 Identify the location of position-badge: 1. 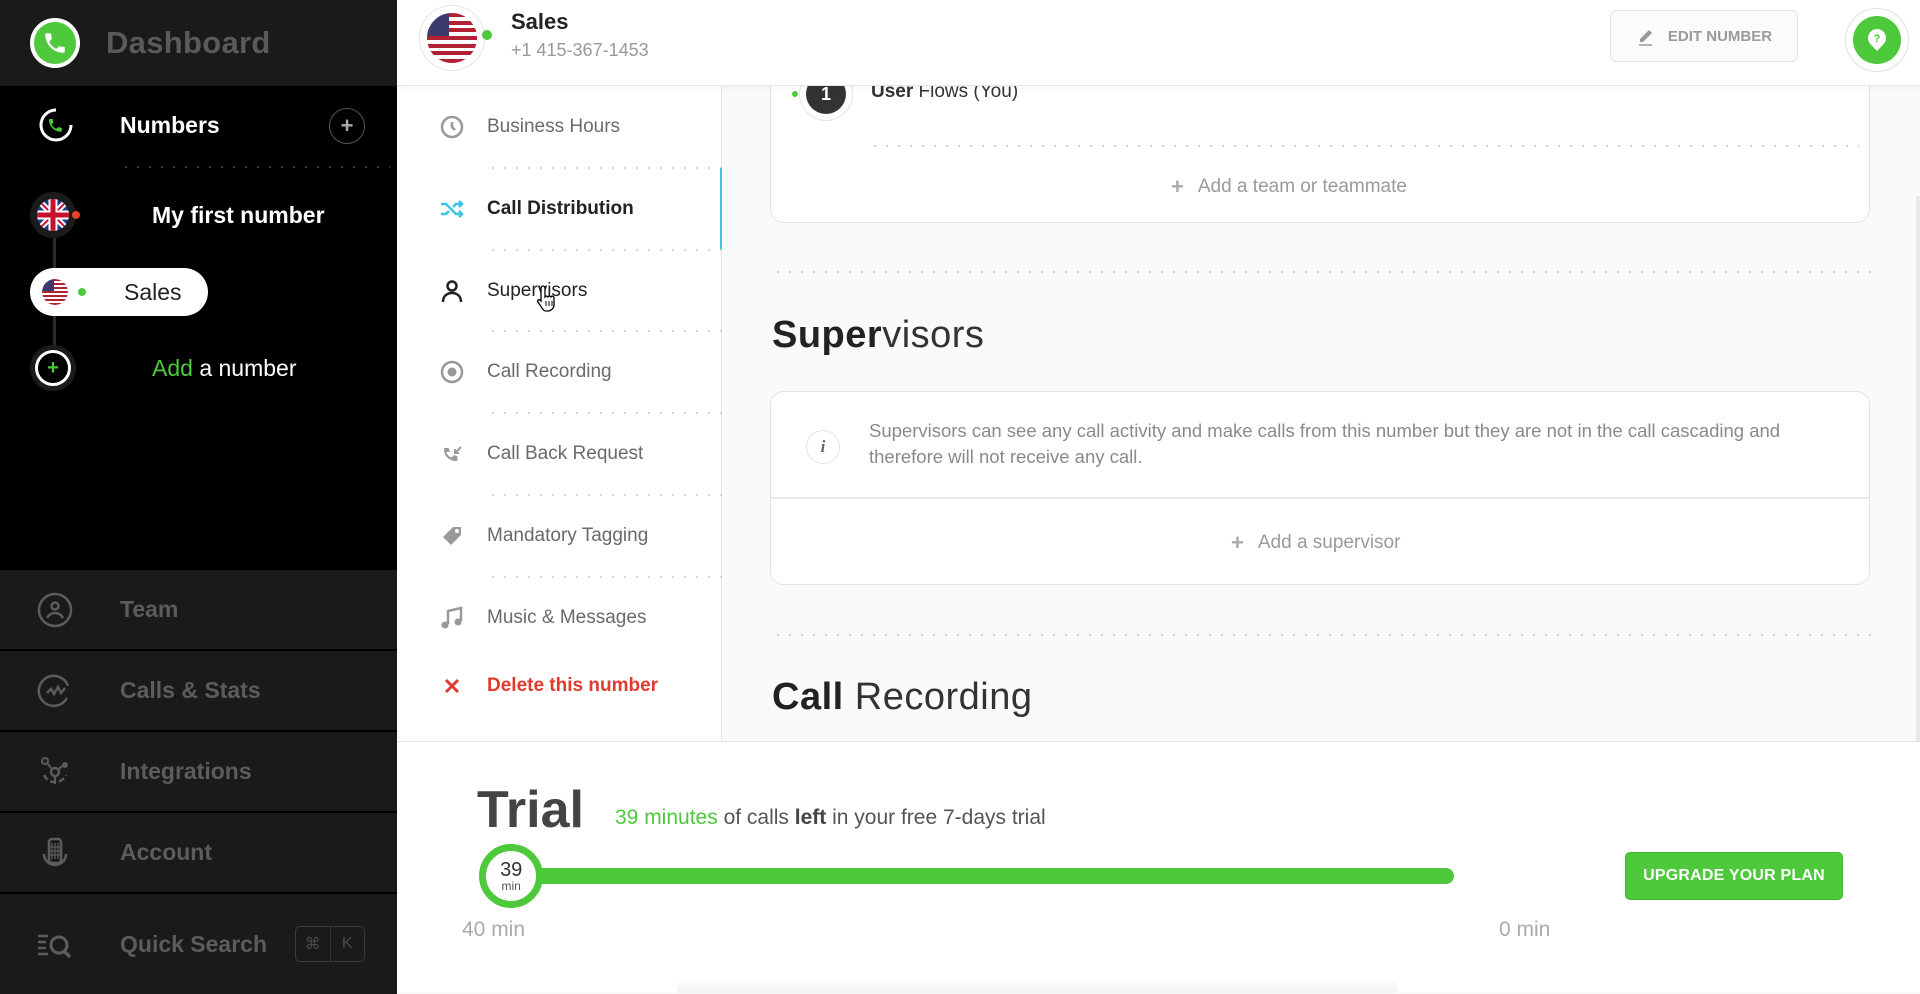
(826, 103).